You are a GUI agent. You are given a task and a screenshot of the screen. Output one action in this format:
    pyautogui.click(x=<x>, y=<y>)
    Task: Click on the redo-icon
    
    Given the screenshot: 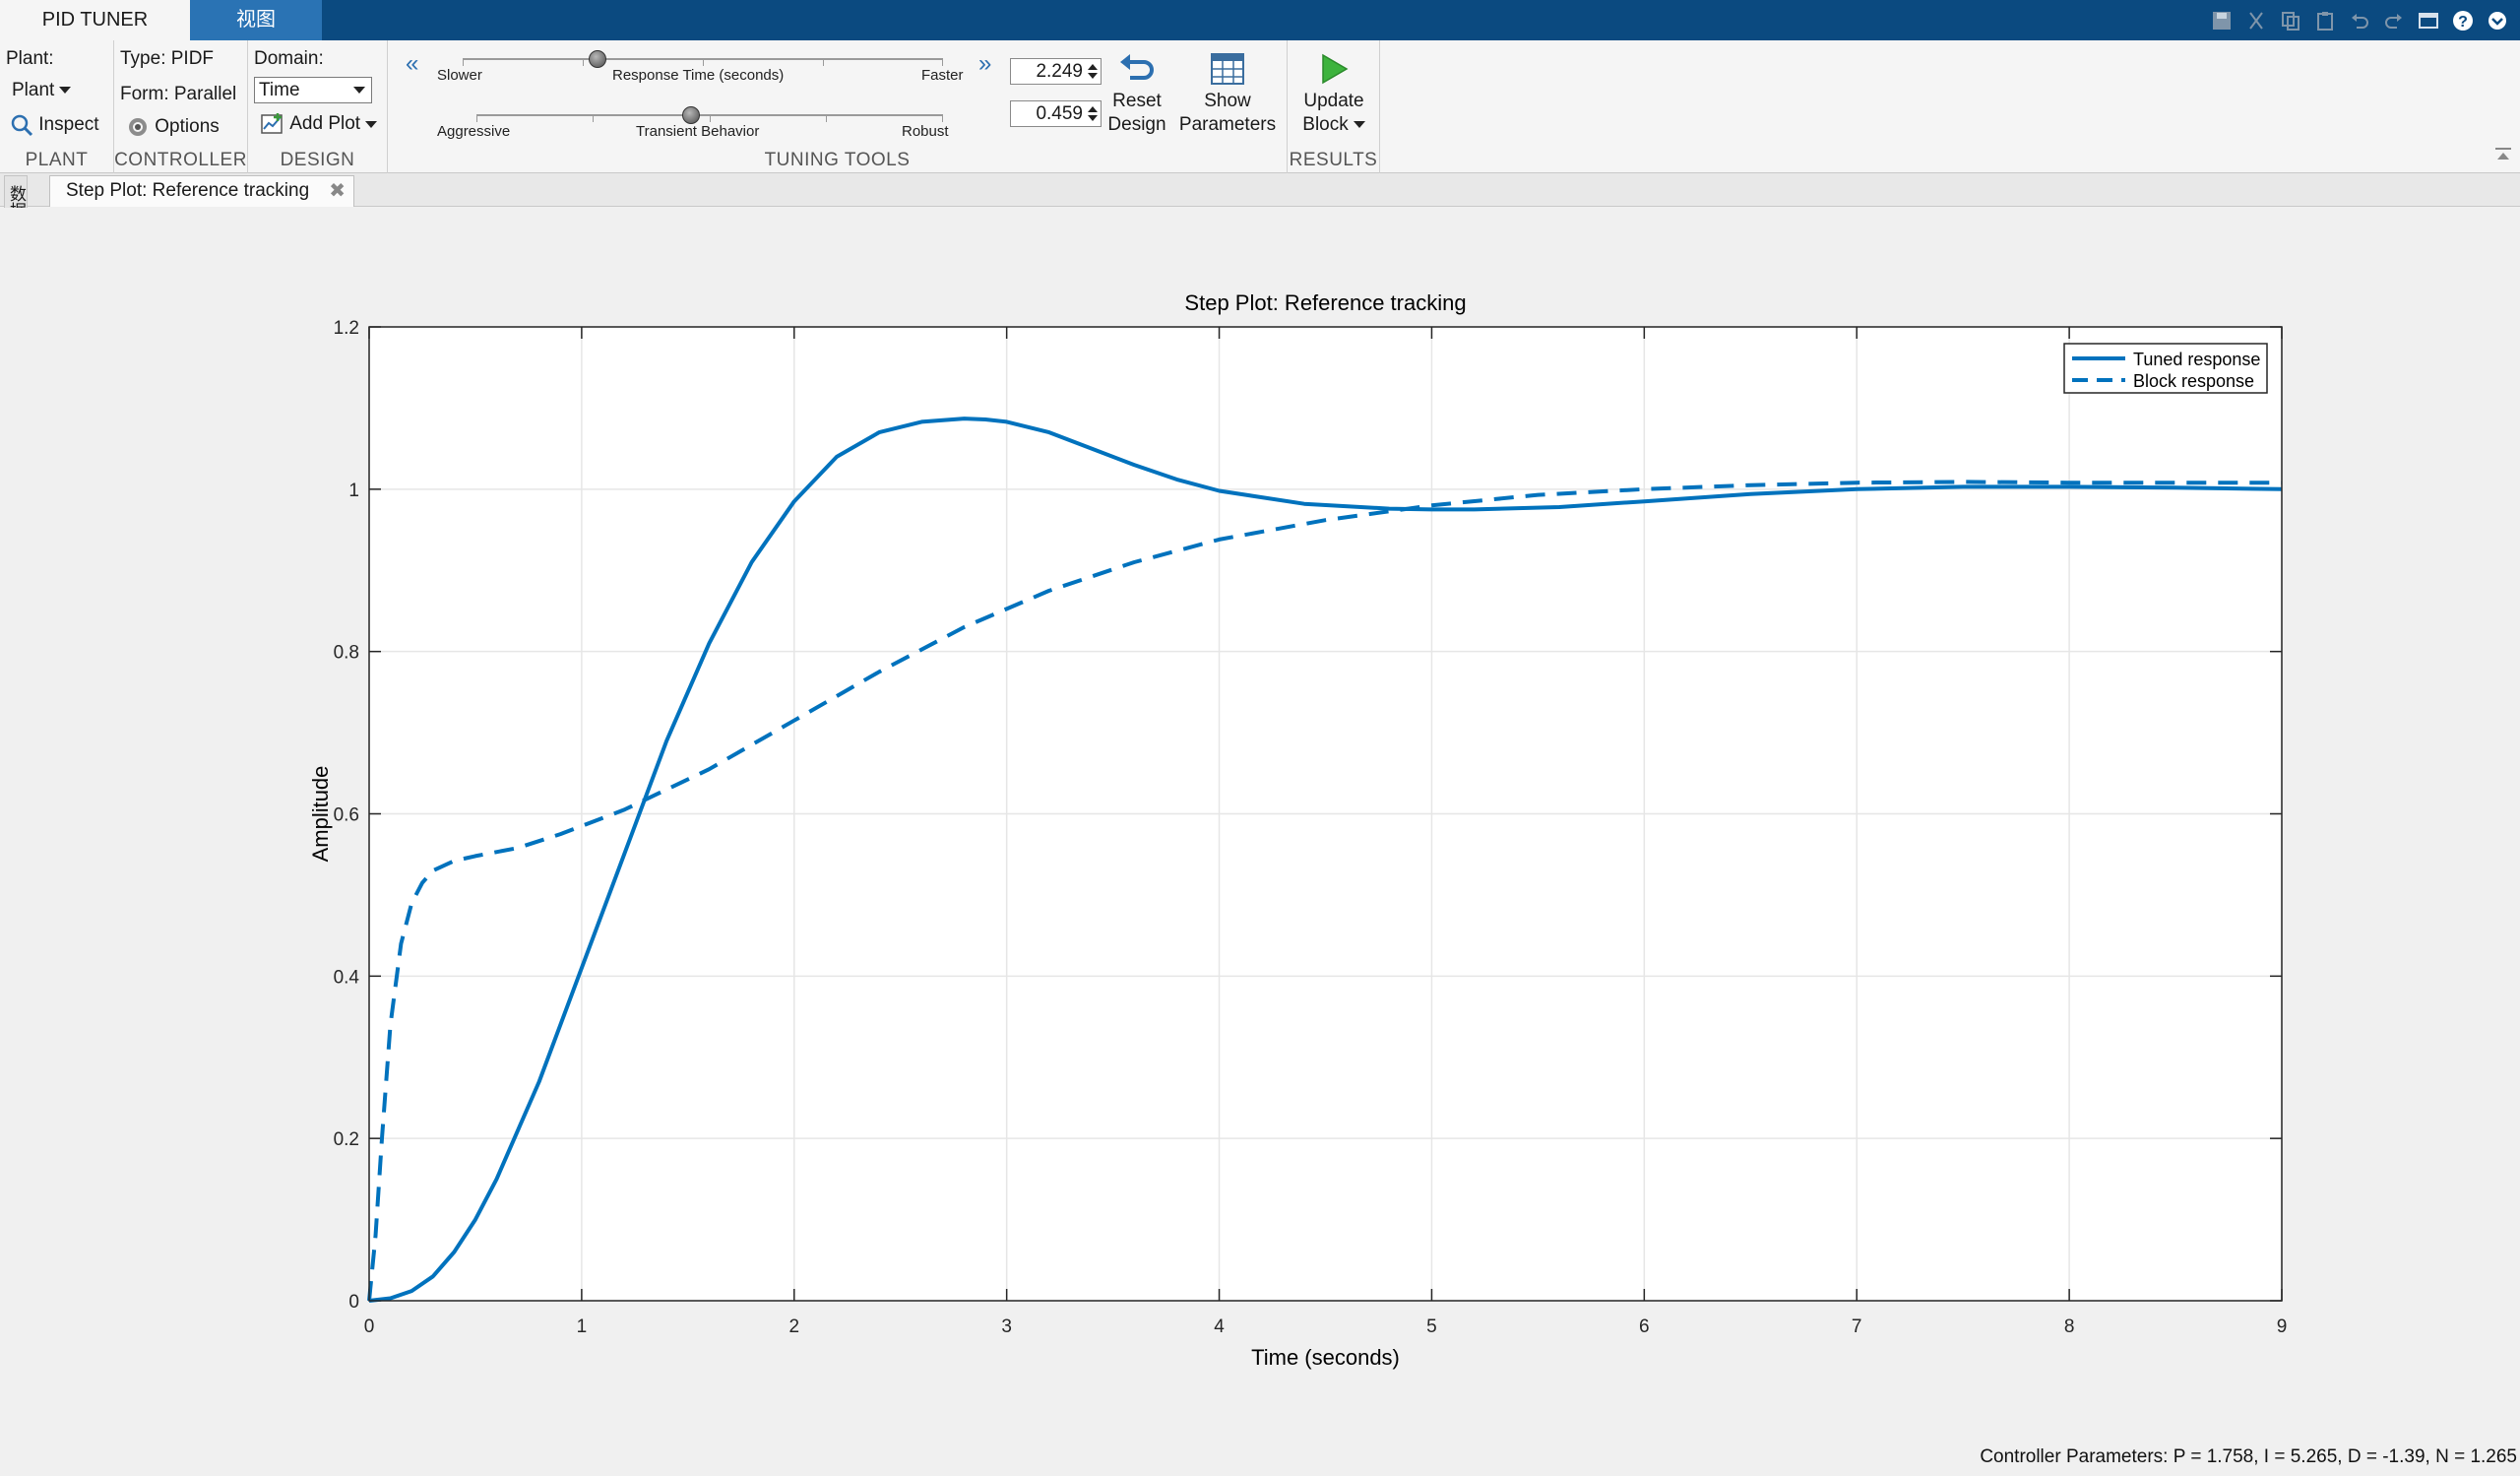 What is the action you would take?
    pyautogui.click(x=2393, y=20)
    